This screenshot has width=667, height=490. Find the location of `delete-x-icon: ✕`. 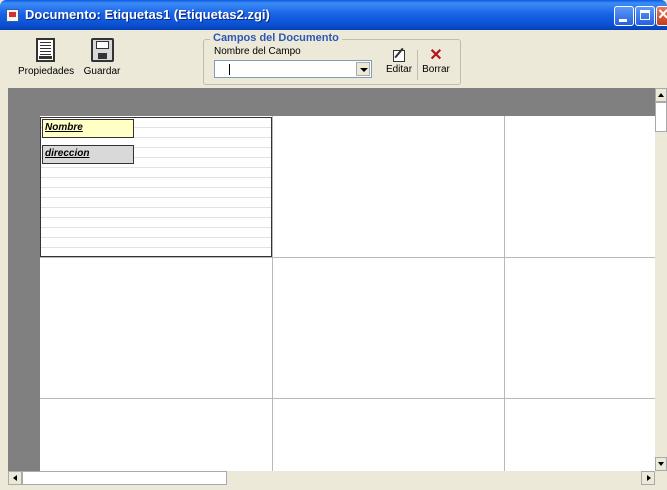

delete-x-icon: ✕ is located at coordinates (436, 55).